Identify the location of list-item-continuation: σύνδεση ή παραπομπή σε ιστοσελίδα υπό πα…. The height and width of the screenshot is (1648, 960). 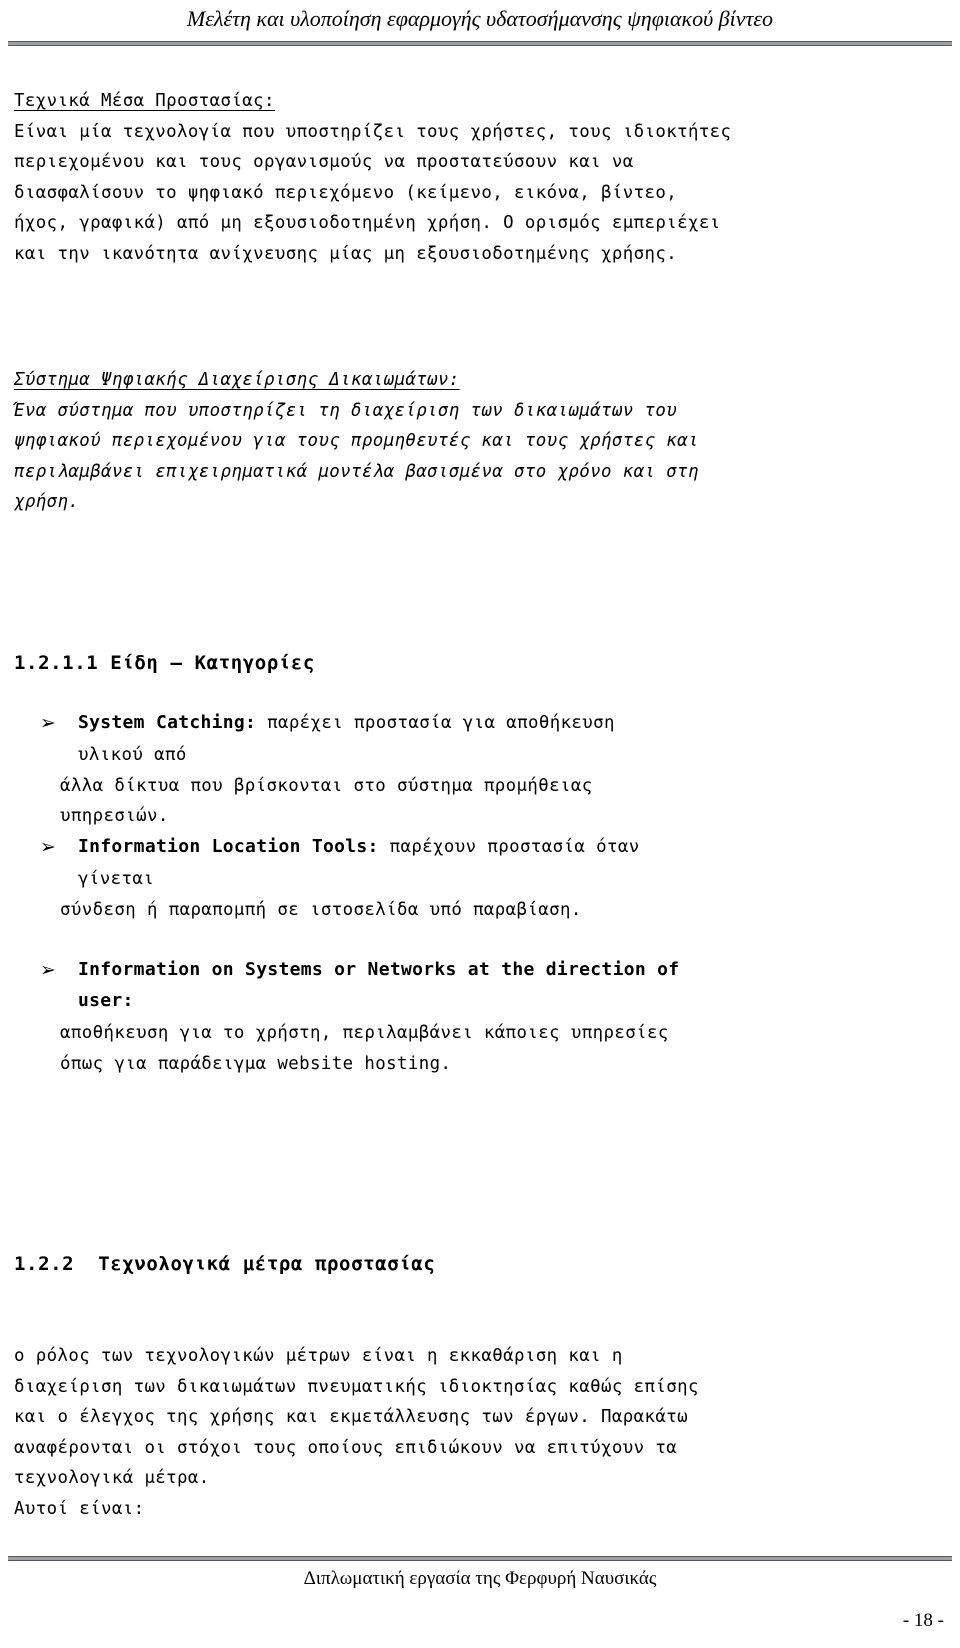
(480, 910).